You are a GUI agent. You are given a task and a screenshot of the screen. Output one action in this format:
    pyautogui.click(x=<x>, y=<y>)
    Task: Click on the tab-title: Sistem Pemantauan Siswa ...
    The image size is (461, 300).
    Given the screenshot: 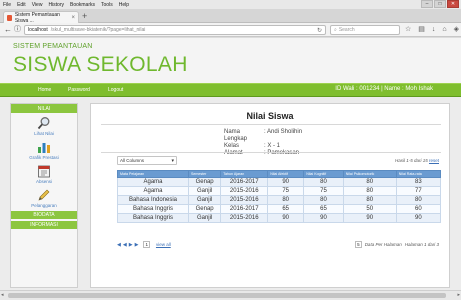 What is the action you would take?
    pyautogui.click(x=37, y=17)
    